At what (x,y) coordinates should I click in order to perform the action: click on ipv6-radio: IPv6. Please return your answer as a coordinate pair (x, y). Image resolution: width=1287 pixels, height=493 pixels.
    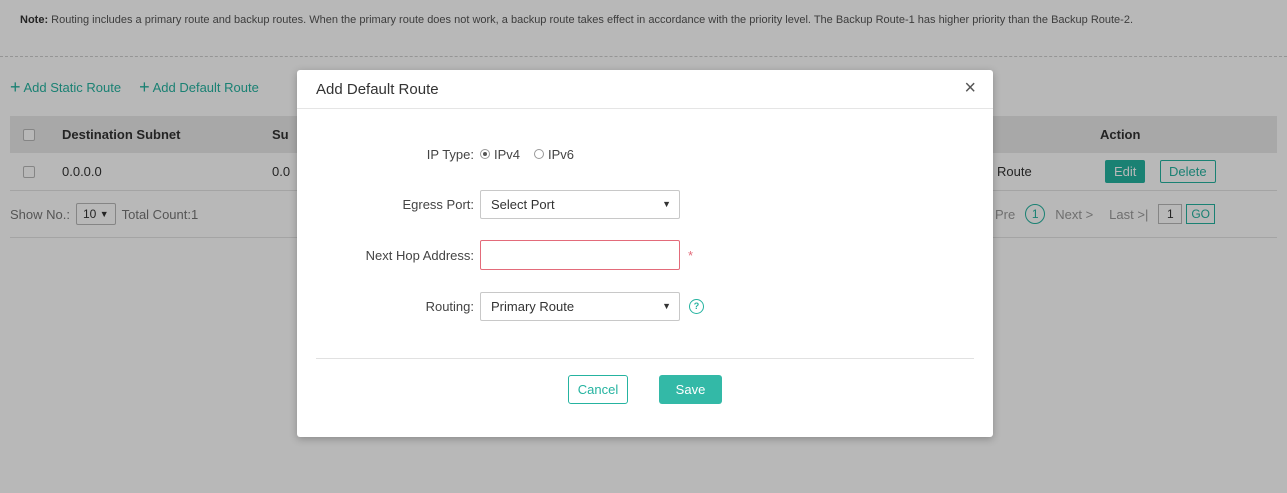
    Looking at the image, I should click on (554, 154).